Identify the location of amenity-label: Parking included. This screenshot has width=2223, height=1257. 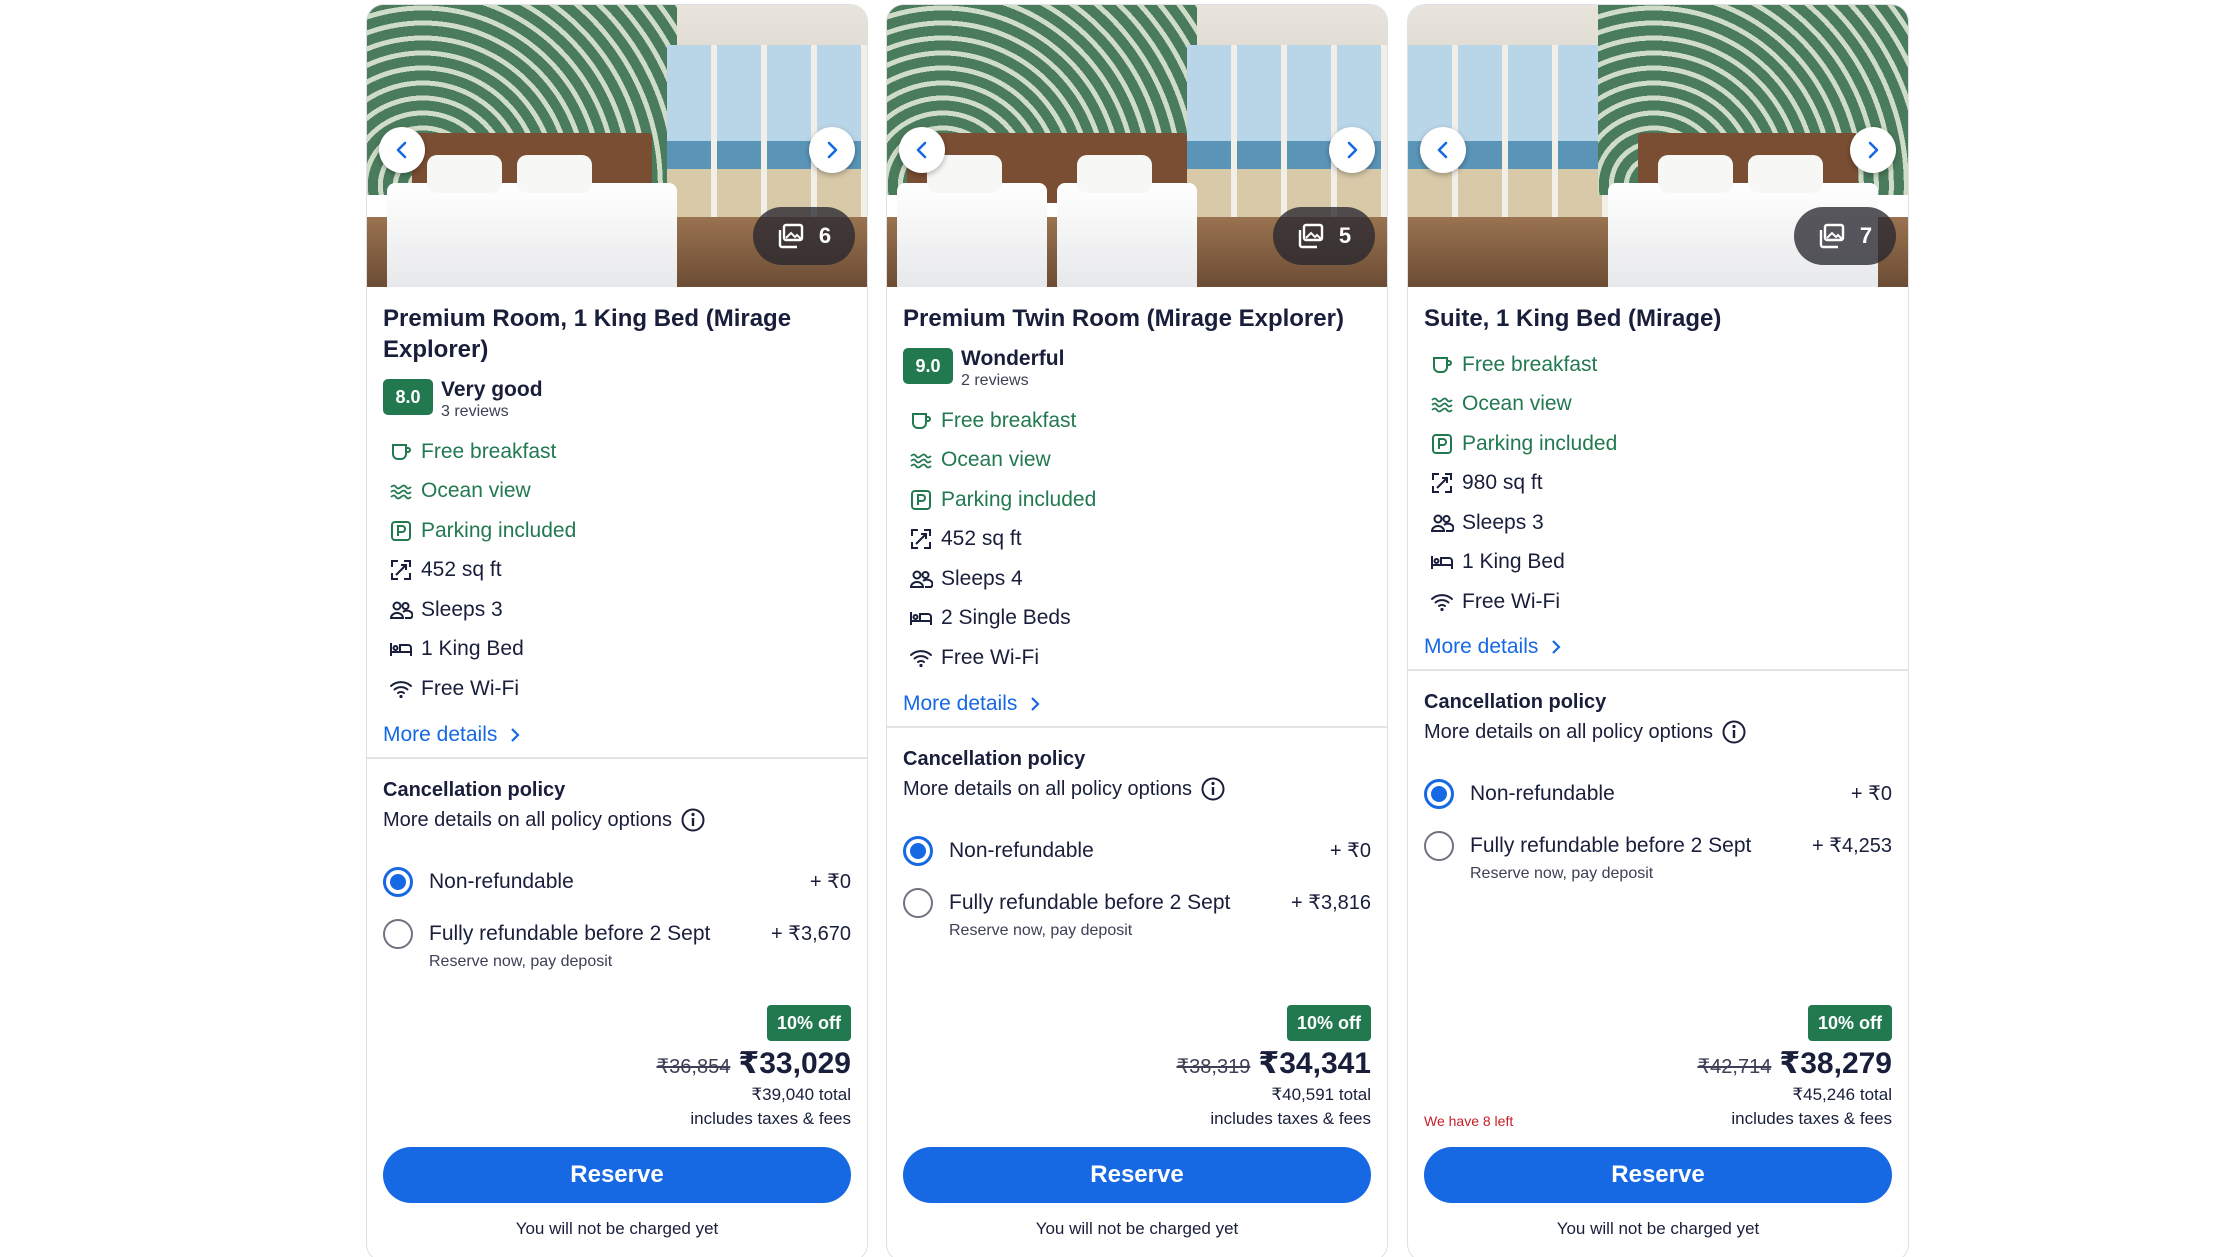
(499, 530).